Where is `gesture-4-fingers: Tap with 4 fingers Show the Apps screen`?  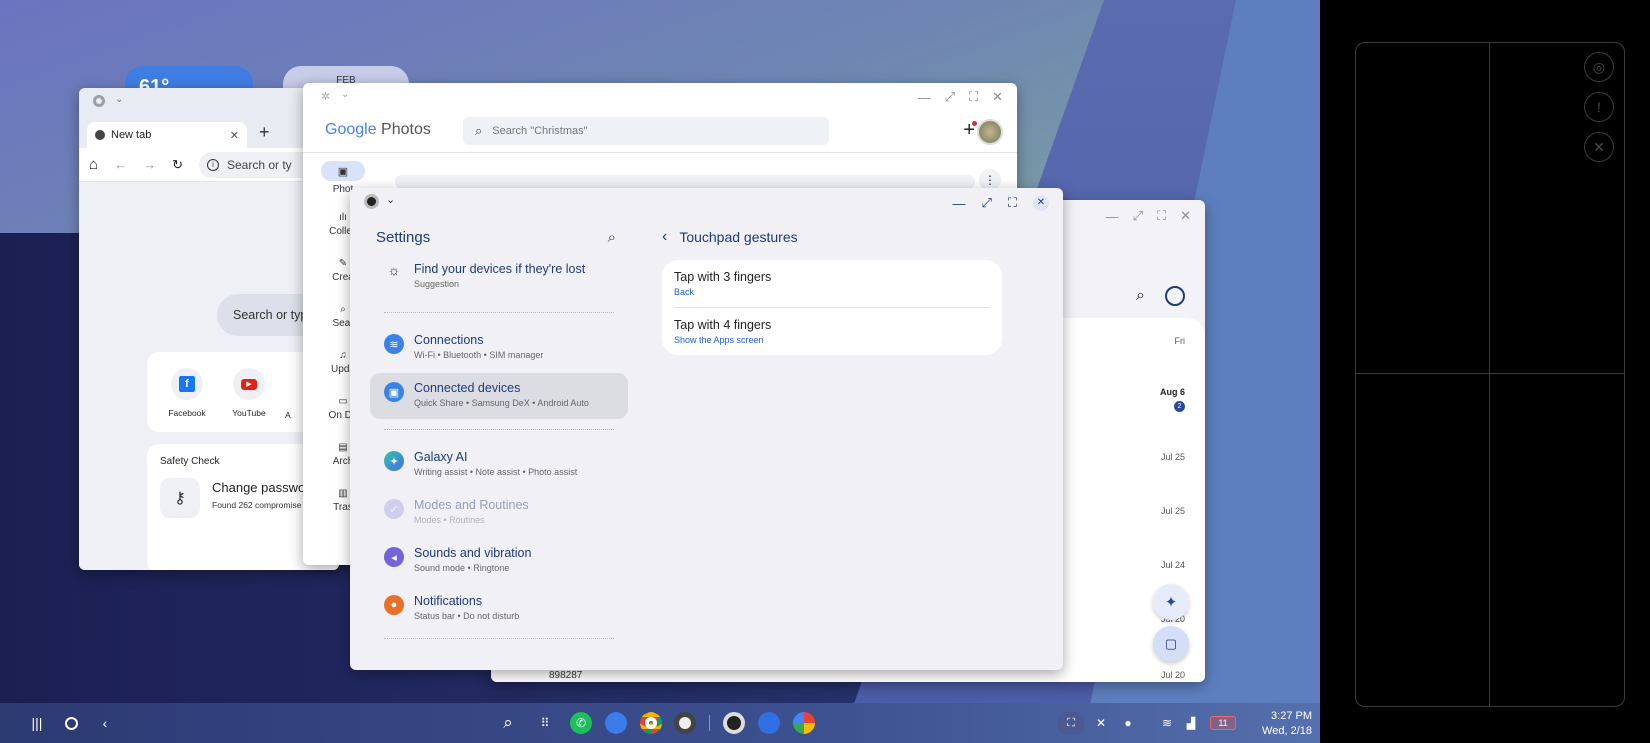
gesture-4-fingers: Tap with 4 fingers Show the Apps screen is located at coordinates (832, 331).